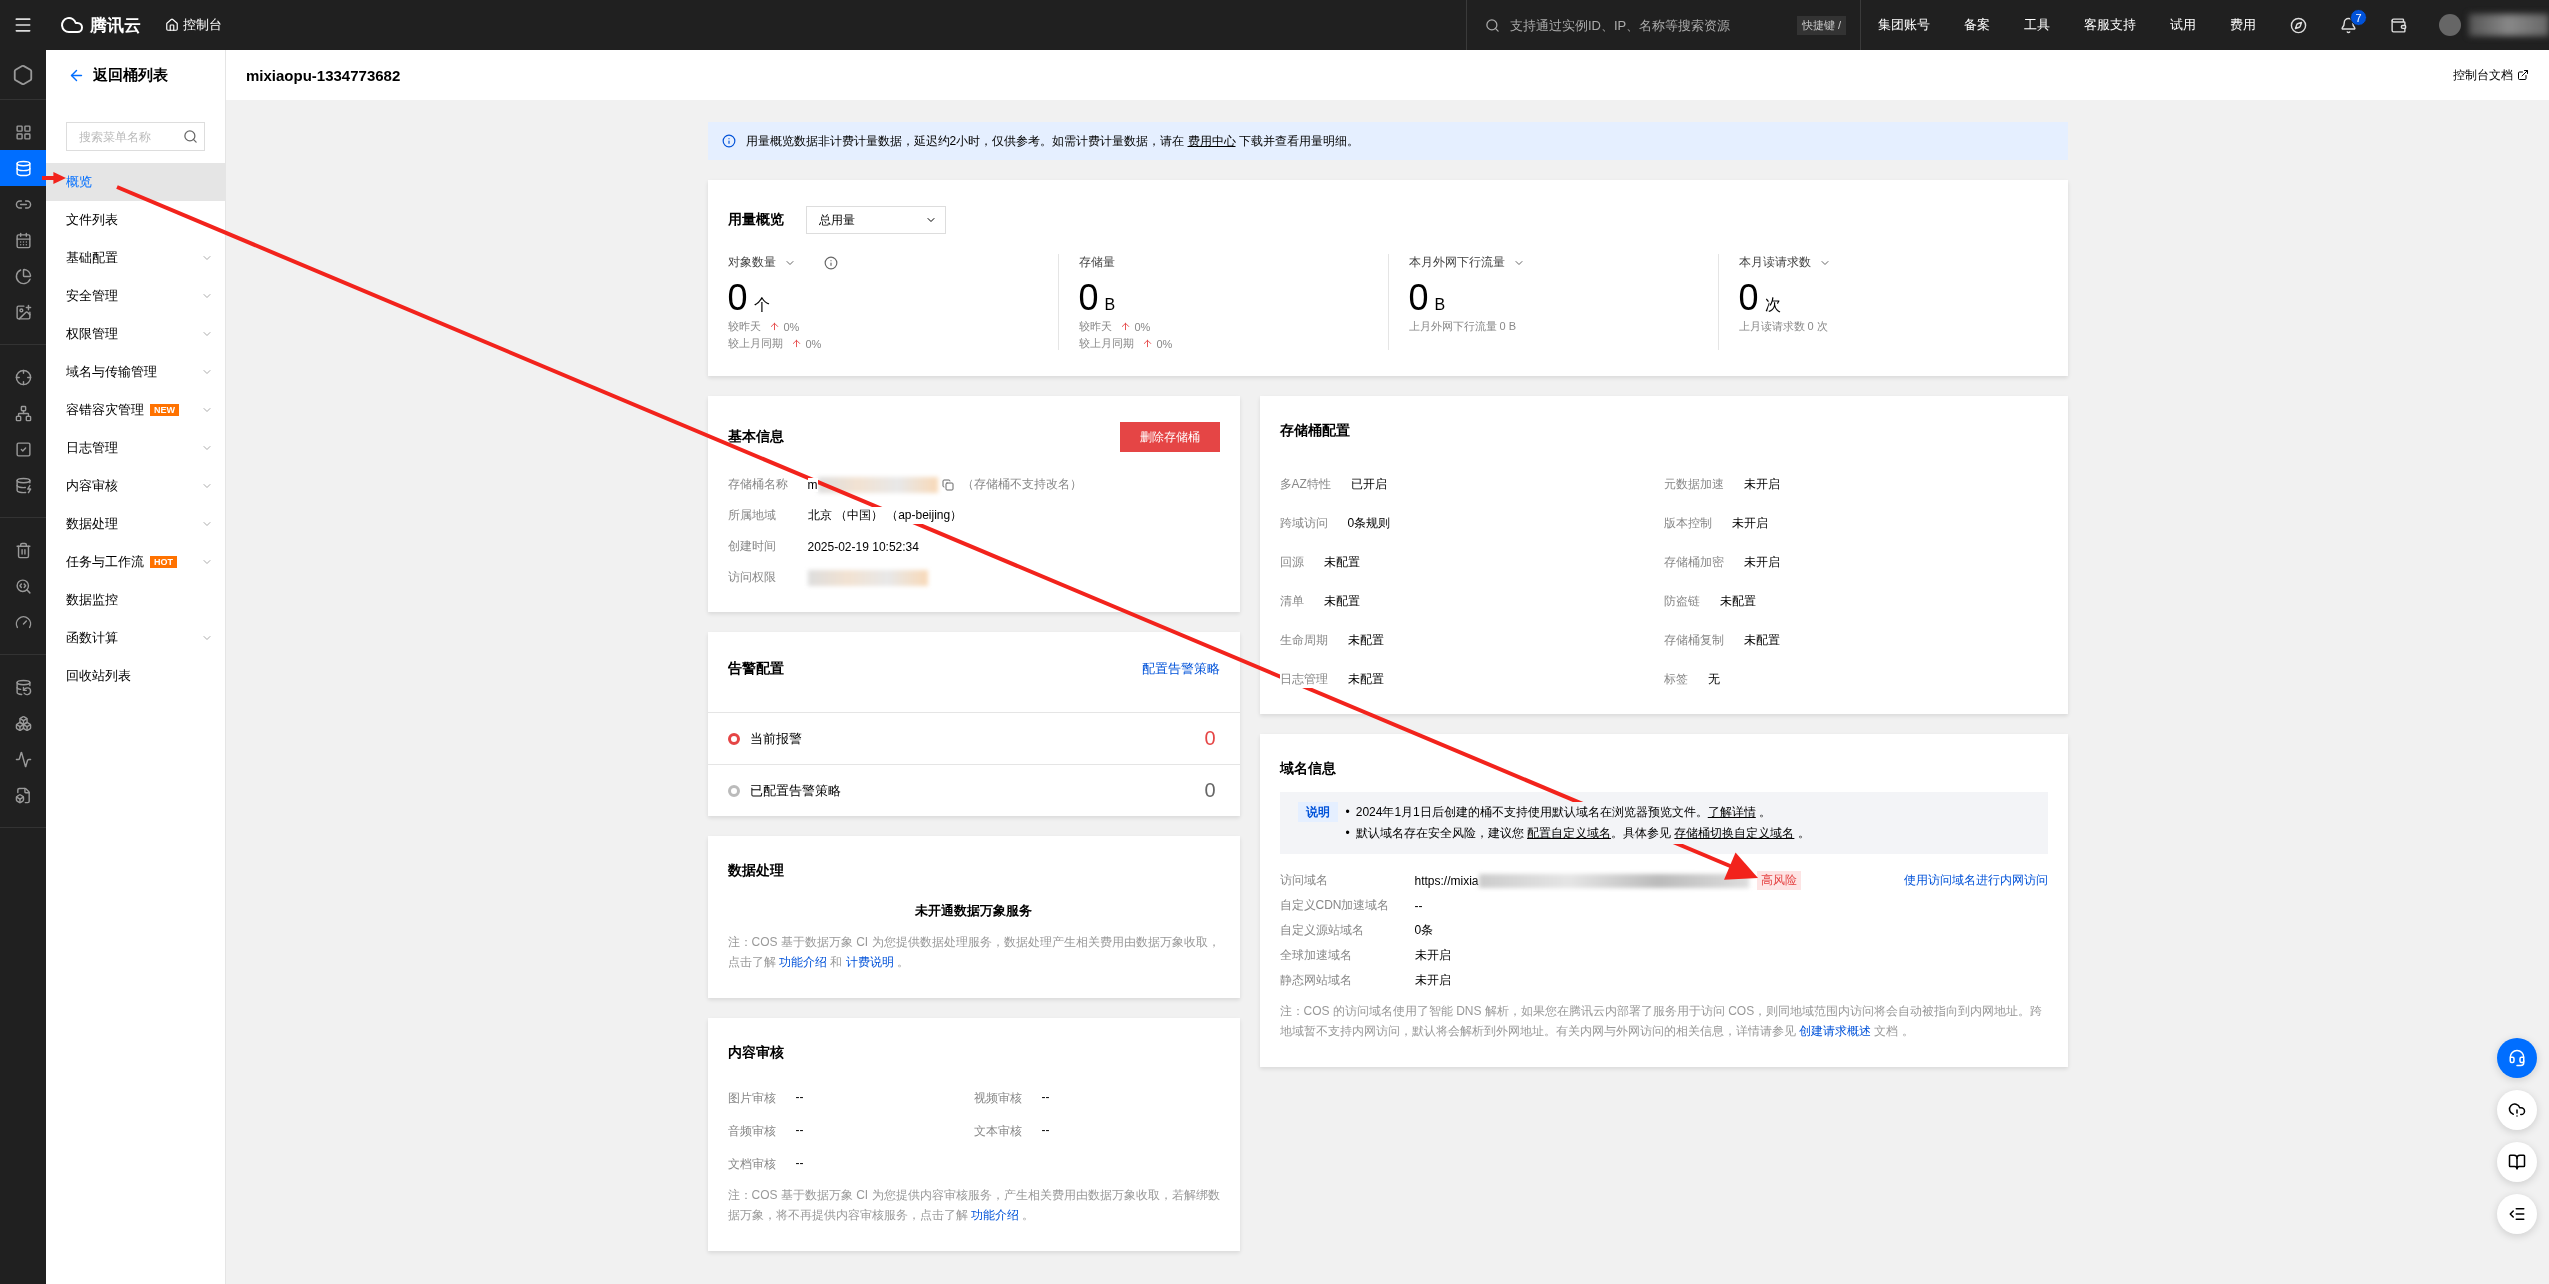 This screenshot has width=2549, height=1284. I want to click on usage-select: 总用量, so click(875, 220).